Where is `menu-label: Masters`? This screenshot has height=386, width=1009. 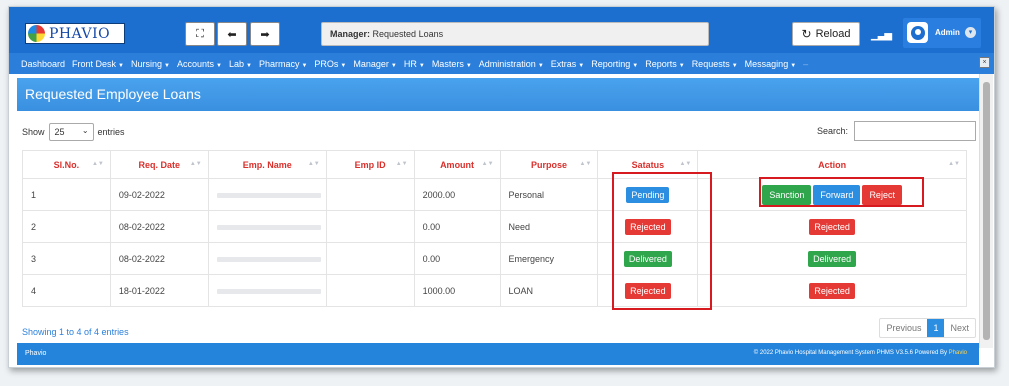 menu-label: Masters is located at coordinates (447, 63).